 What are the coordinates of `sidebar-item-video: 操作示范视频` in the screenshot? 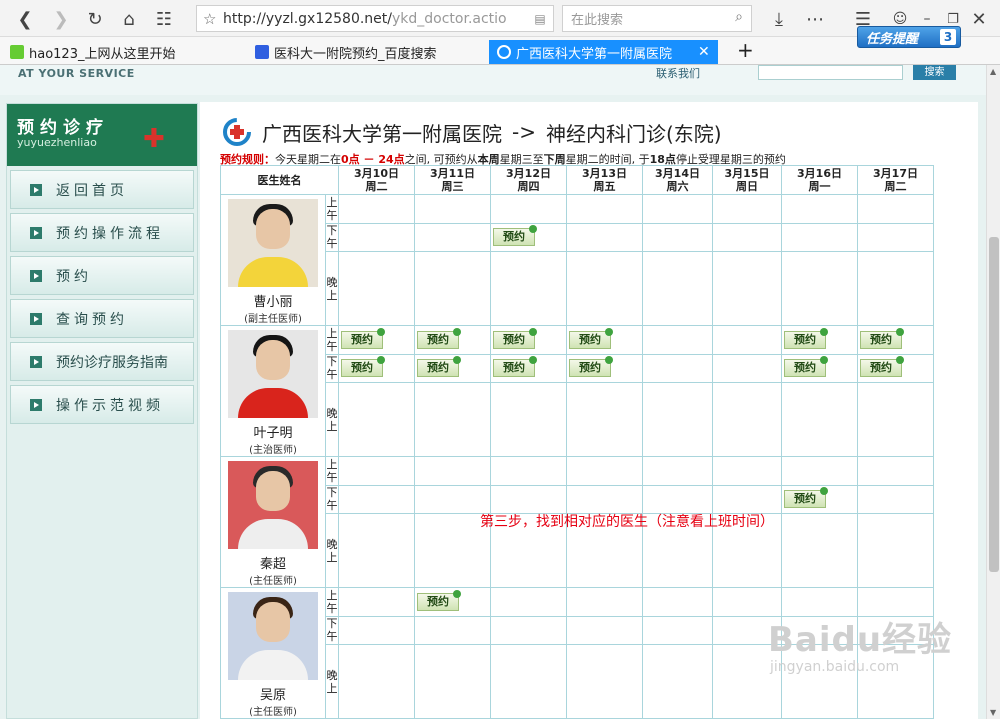 It's located at (102, 404).